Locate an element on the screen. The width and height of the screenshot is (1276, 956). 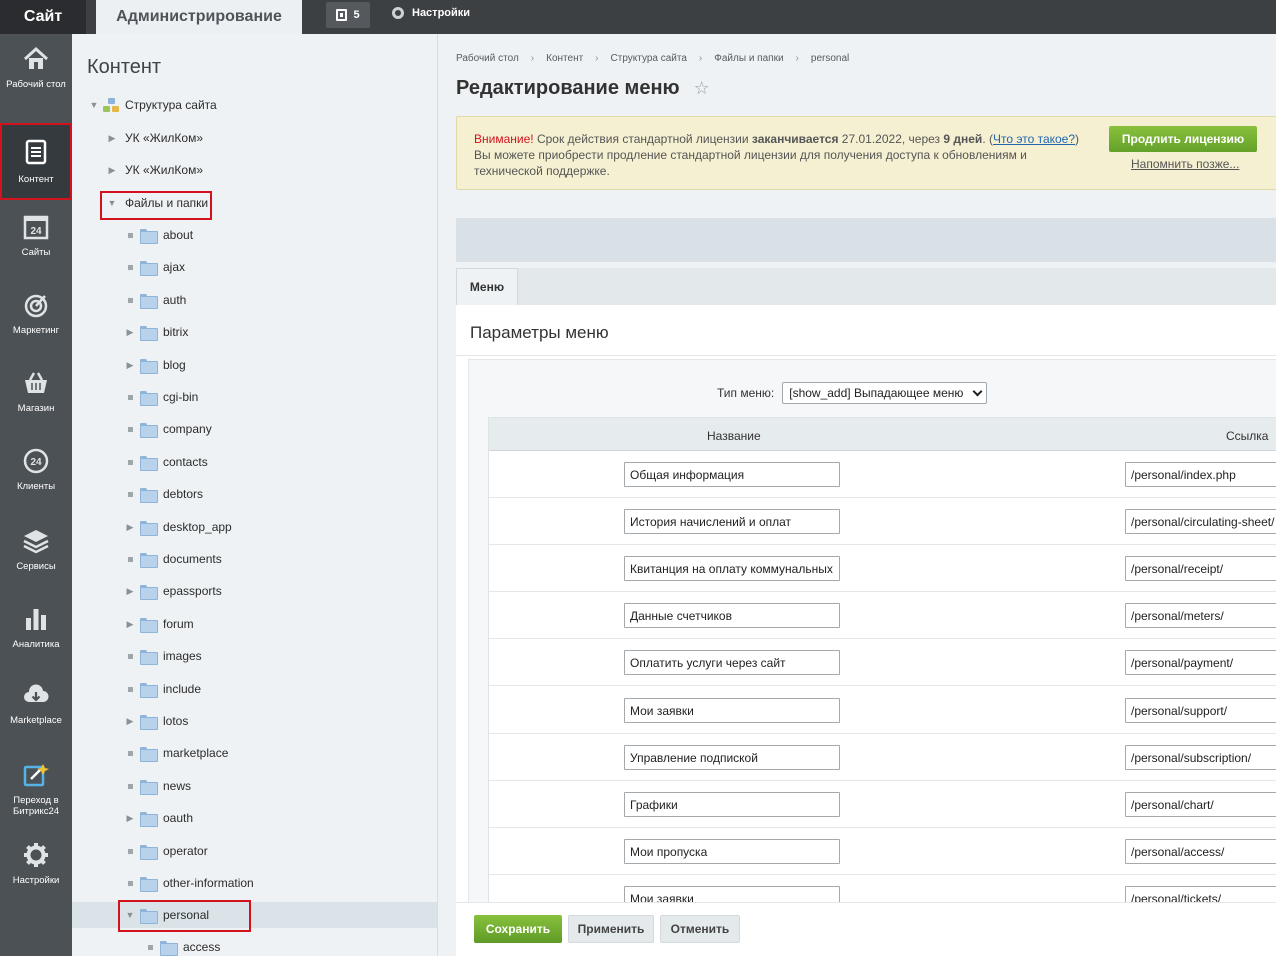
menu-item-bitrix24: Переход в Битрикс24 is located at coordinates (36, 795).